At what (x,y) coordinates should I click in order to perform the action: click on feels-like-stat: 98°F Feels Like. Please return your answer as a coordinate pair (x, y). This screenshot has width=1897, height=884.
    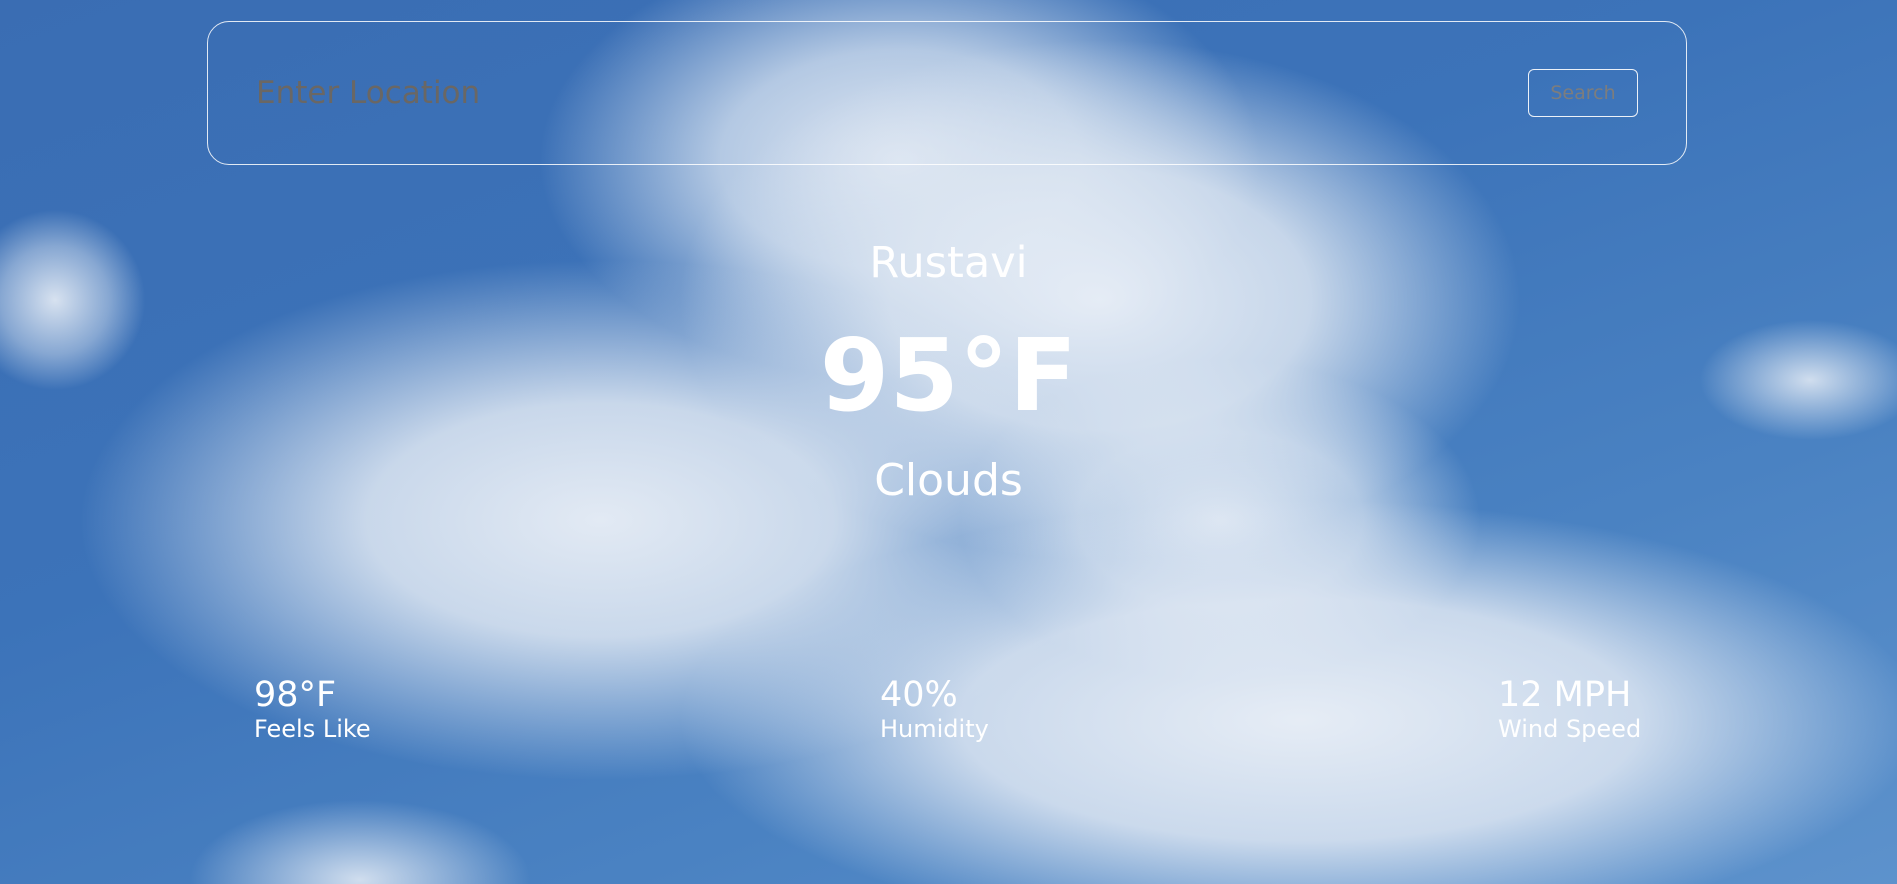
    Looking at the image, I should click on (312, 709).